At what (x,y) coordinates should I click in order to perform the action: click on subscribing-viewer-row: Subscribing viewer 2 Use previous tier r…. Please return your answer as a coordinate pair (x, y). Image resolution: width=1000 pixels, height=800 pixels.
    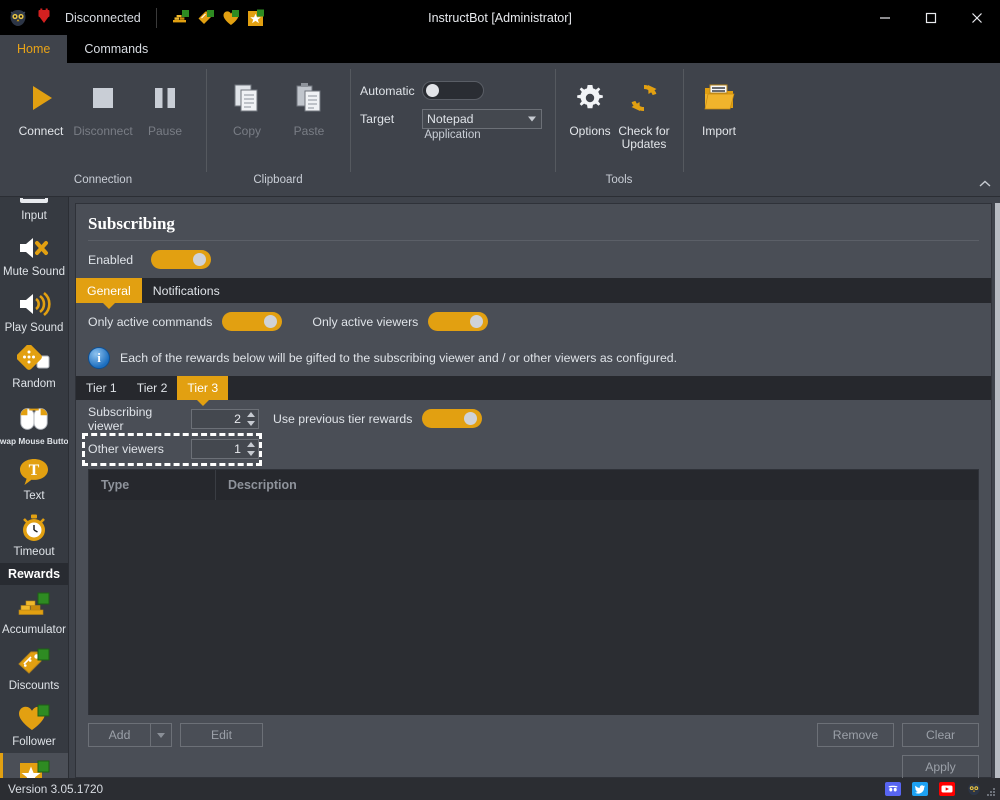
    Looking at the image, I should click on (533, 418).